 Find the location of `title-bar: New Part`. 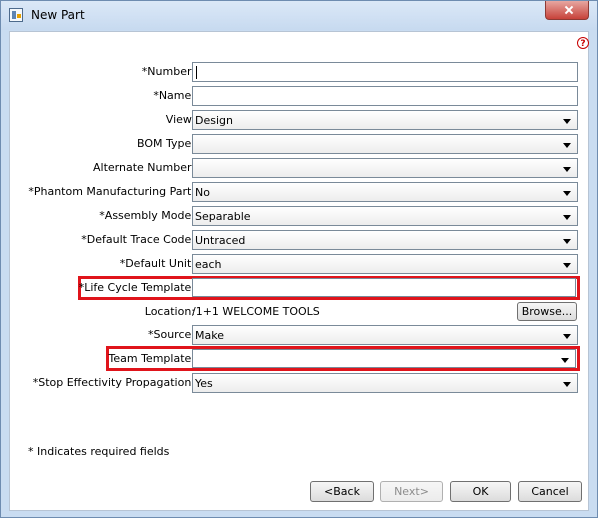

title-bar: New Part is located at coordinates (299, 15).